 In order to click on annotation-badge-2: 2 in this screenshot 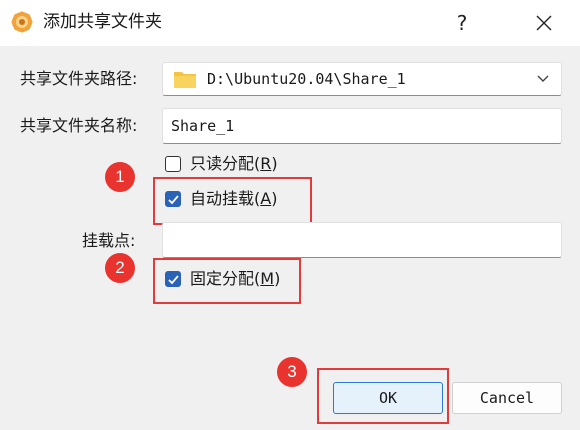, I will do `click(120, 268)`.